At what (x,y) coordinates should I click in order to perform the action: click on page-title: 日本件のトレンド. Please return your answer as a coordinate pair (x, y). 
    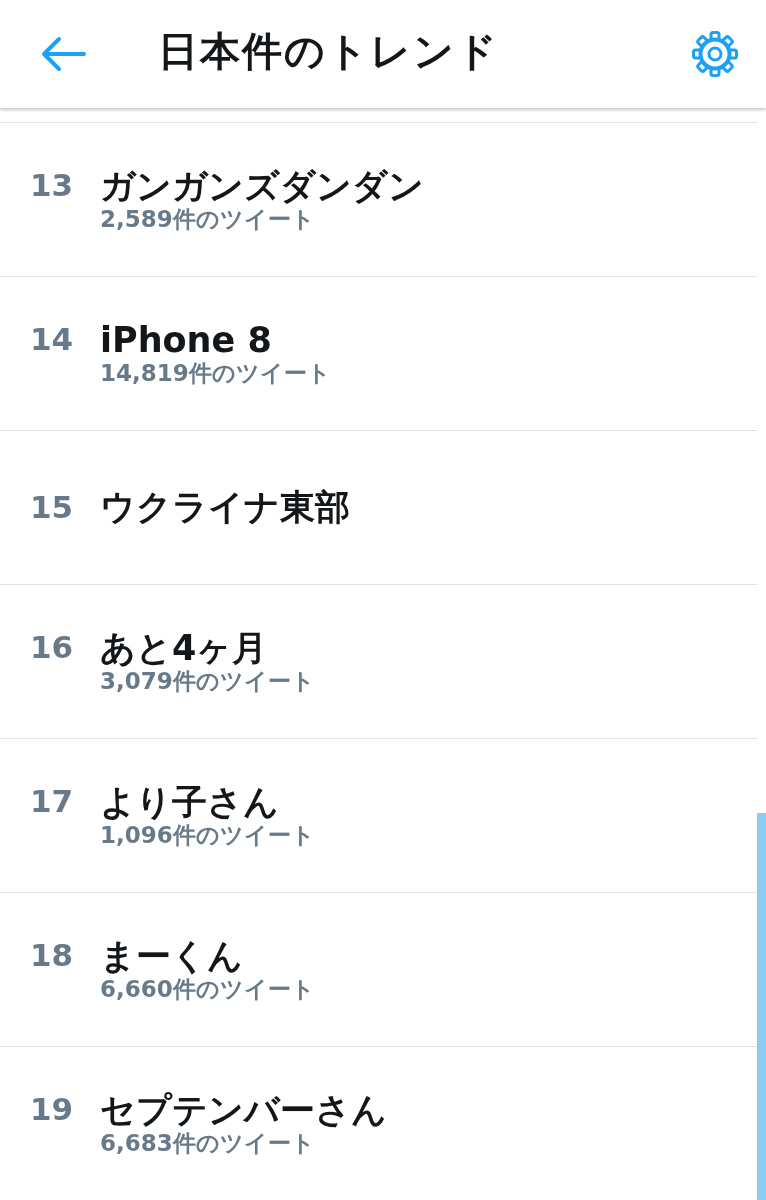
    Looking at the image, I should click on (329, 51).